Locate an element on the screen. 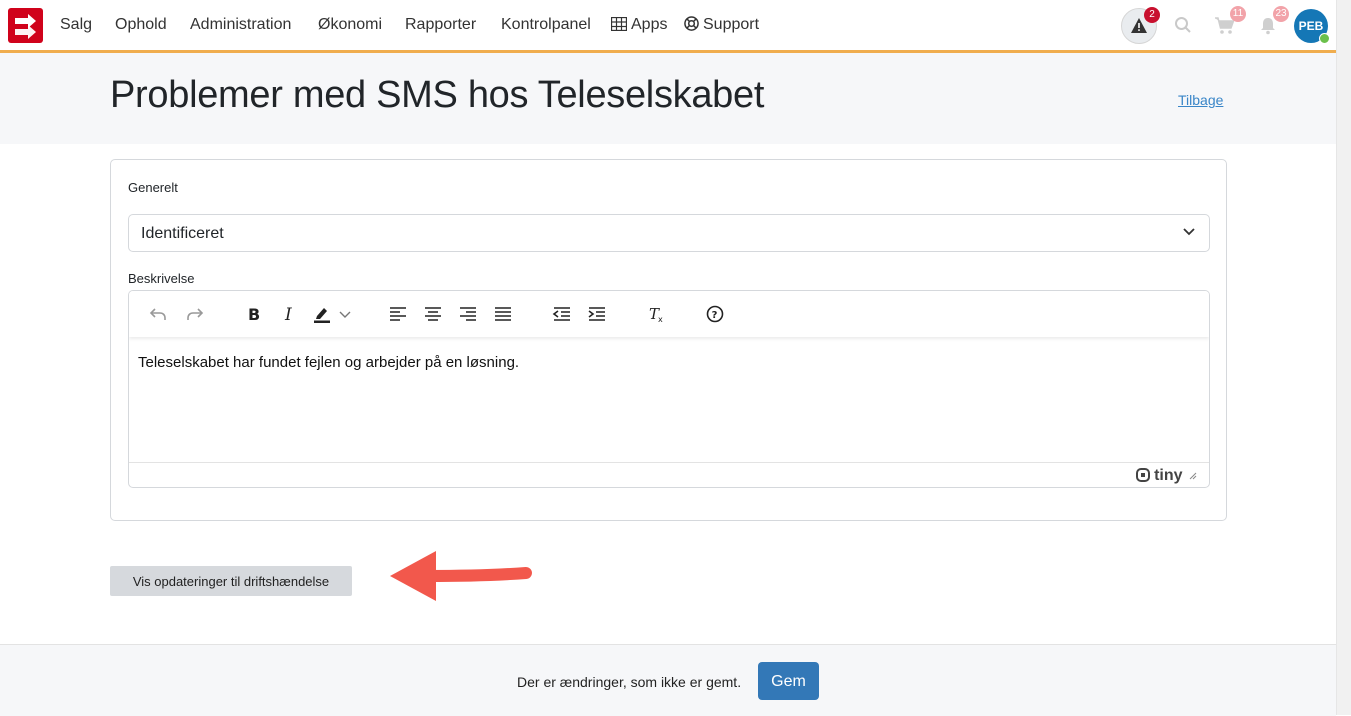  search-button is located at coordinates (1183, 25).